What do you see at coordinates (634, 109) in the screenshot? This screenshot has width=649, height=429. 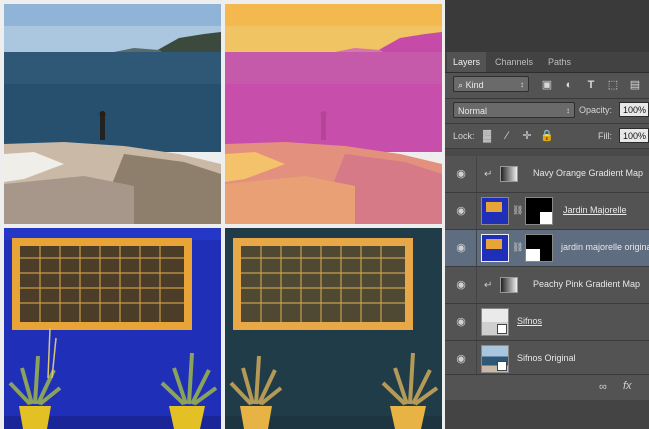 I see `opacity-input: 100%` at bounding box center [634, 109].